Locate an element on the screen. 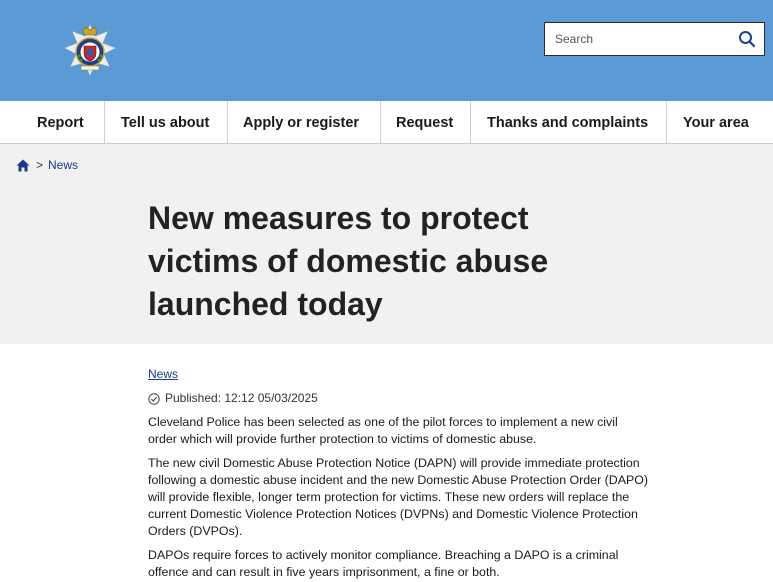 This screenshot has width=773, height=582. published-text: Published: 12:12 05/03/2025 is located at coordinates (241, 398).